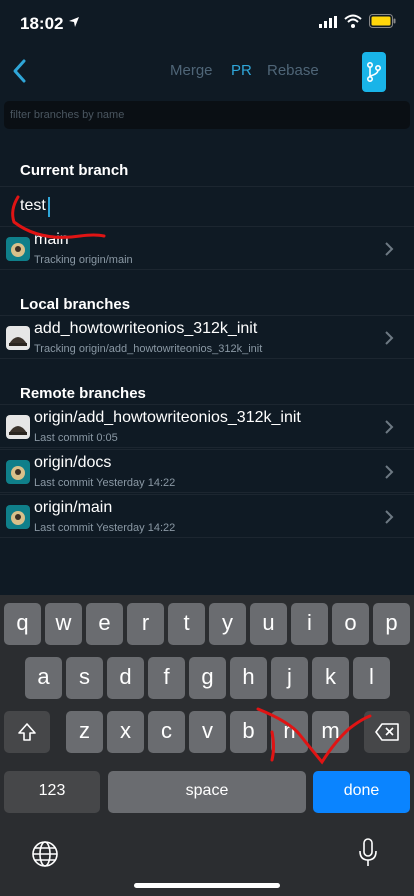 The width and height of the screenshot is (414, 896). I want to click on filter-field, so click(207, 115).